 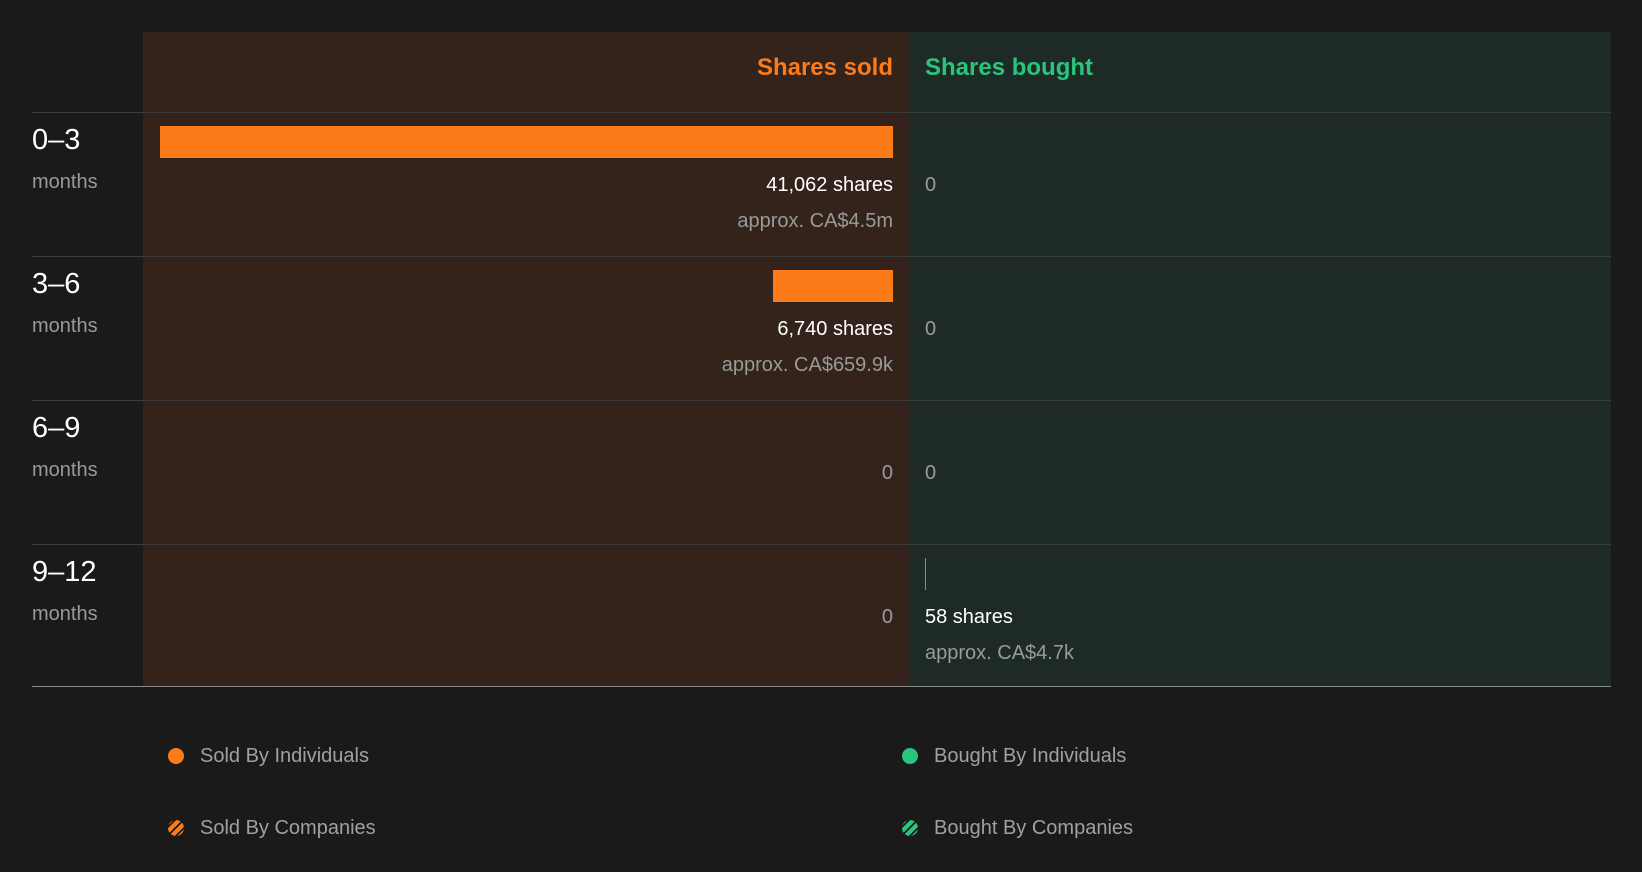 What do you see at coordinates (824, 67) in the screenshot?
I see `shares-sold-header: Shares sold` at bounding box center [824, 67].